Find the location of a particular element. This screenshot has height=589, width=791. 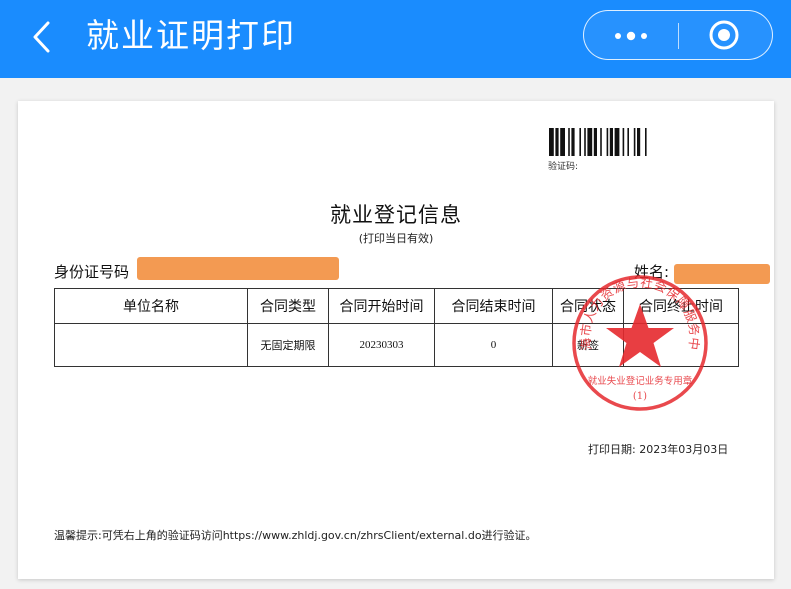

header-contract-type: 合同类型 is located at coordinates (288, 306).